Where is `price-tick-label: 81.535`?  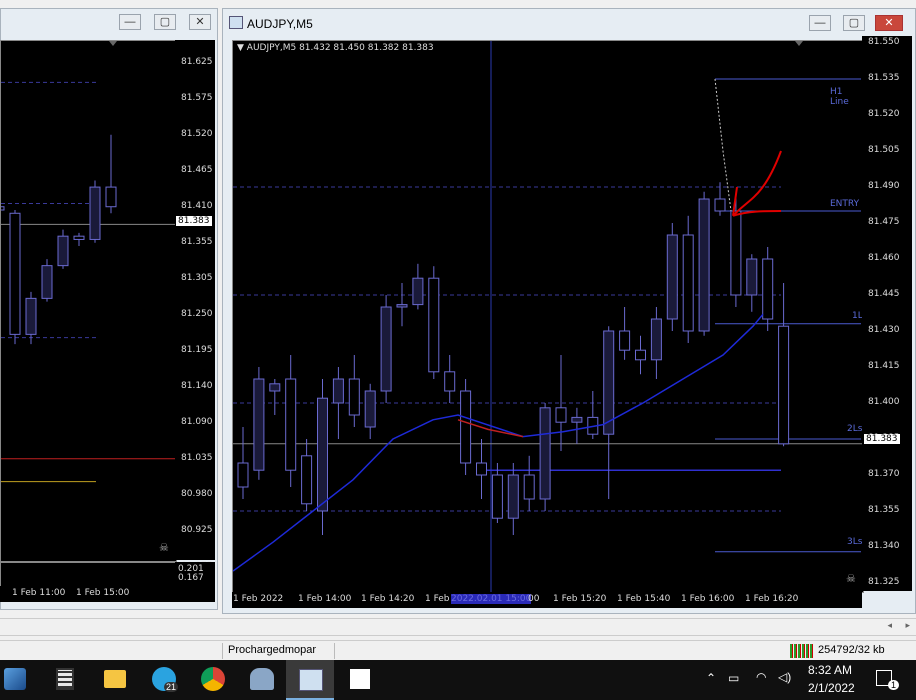
price-tick-label: 81.535 is located at coordinates (884, 78).